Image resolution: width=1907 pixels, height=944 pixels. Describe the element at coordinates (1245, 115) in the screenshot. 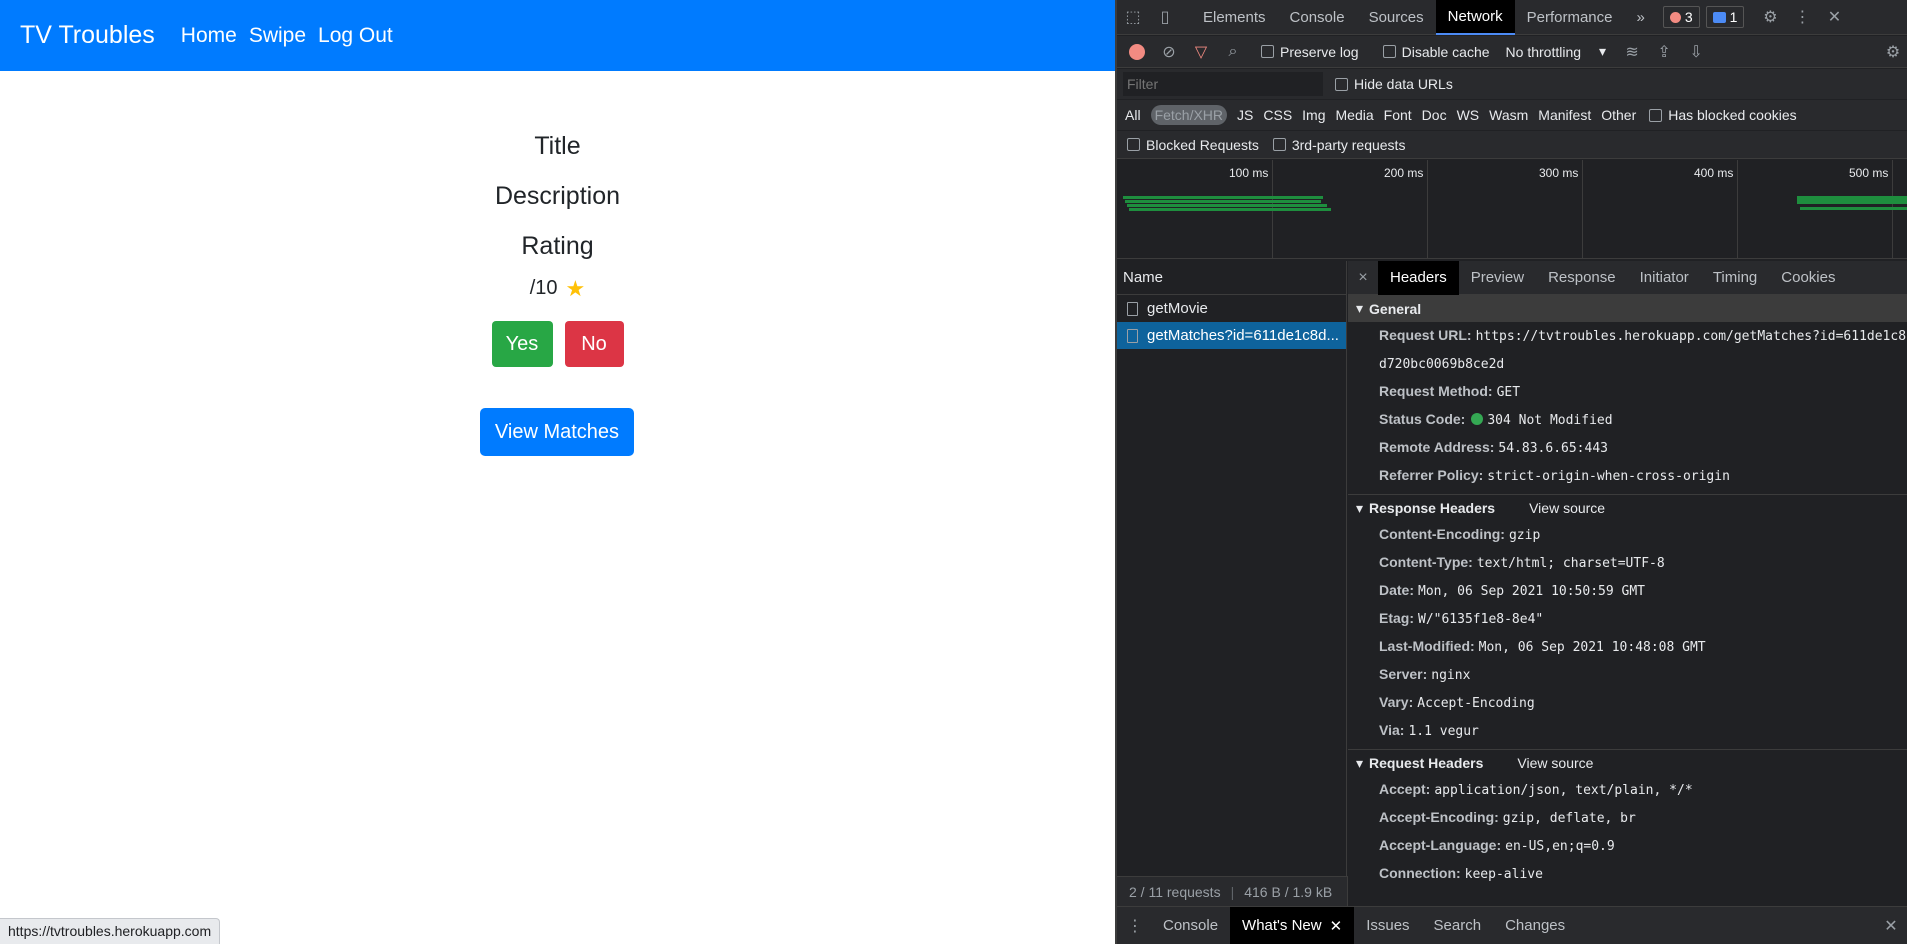

I see `type-js: JS` at that location.